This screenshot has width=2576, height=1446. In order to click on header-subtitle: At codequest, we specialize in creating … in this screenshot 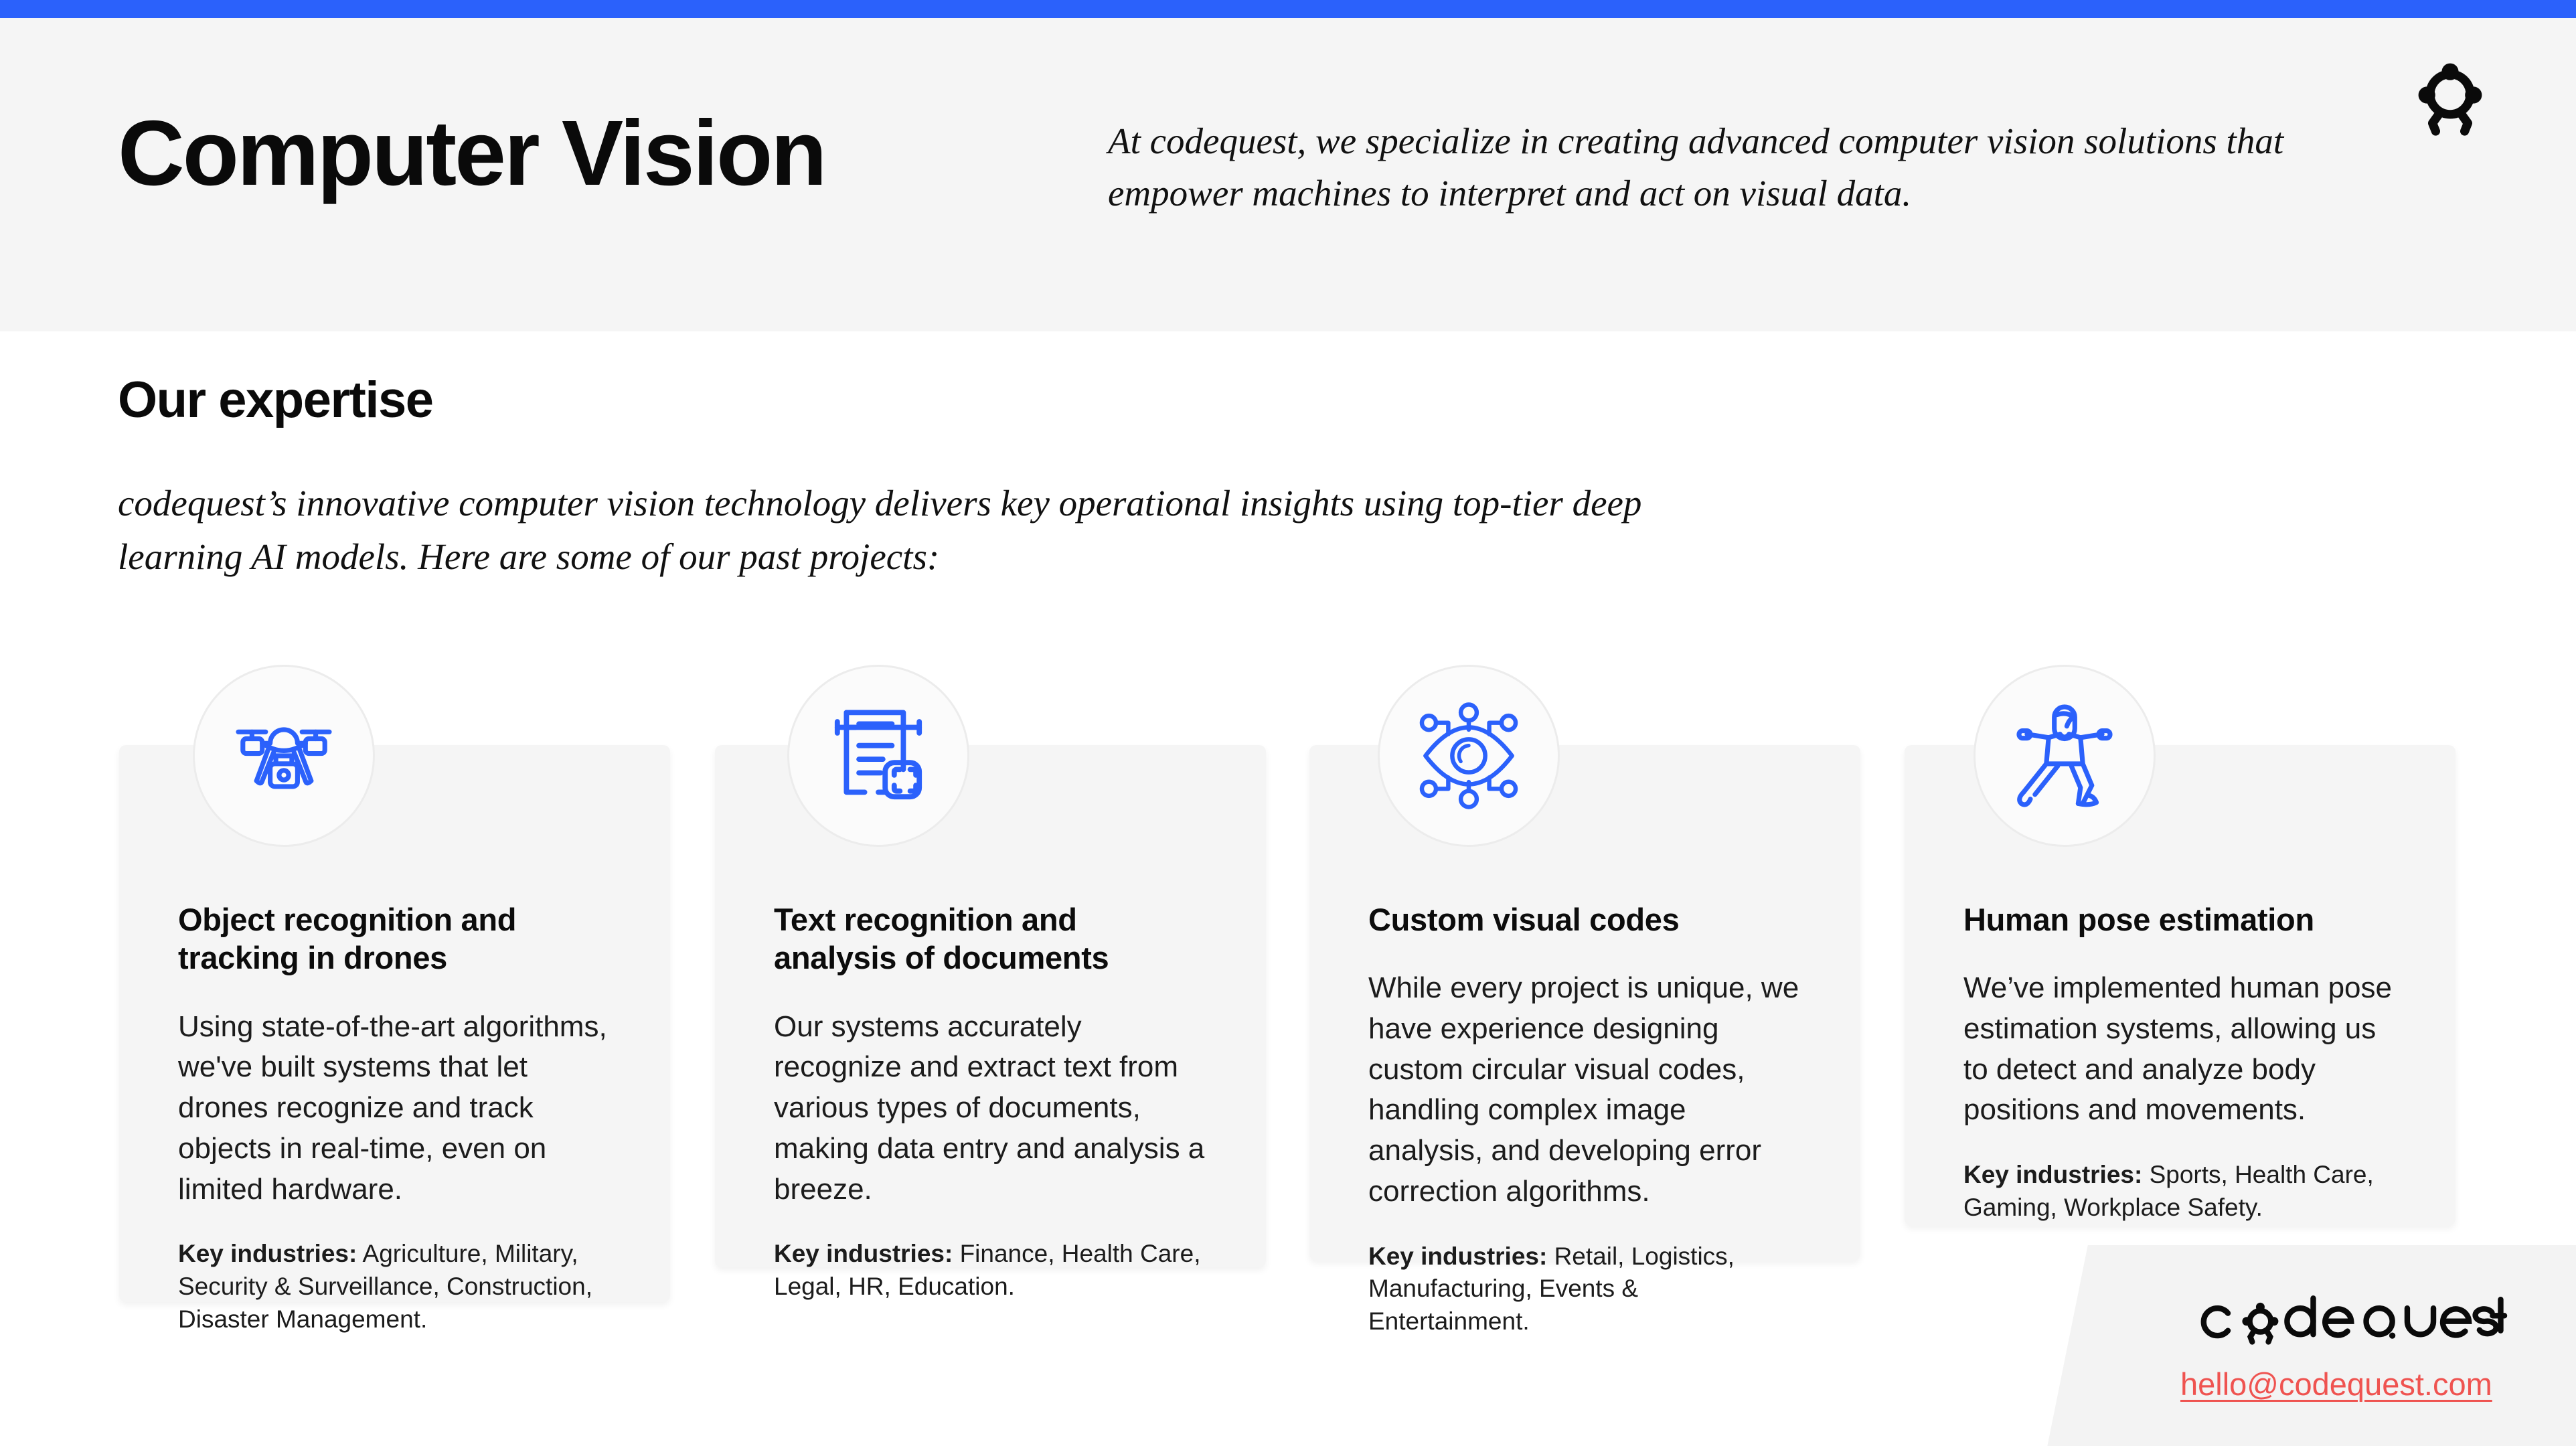, I will do `click(1696, 167)`.